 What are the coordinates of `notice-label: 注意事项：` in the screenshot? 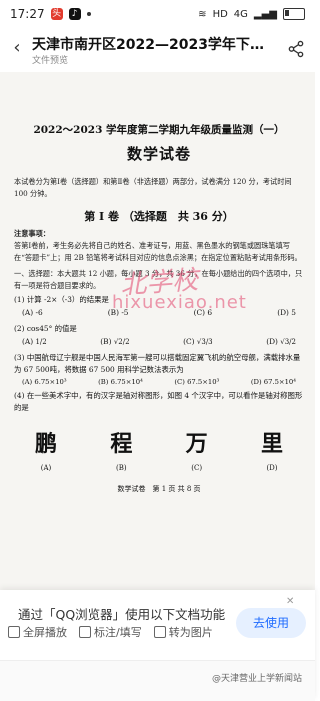 It's located at (32, 233).